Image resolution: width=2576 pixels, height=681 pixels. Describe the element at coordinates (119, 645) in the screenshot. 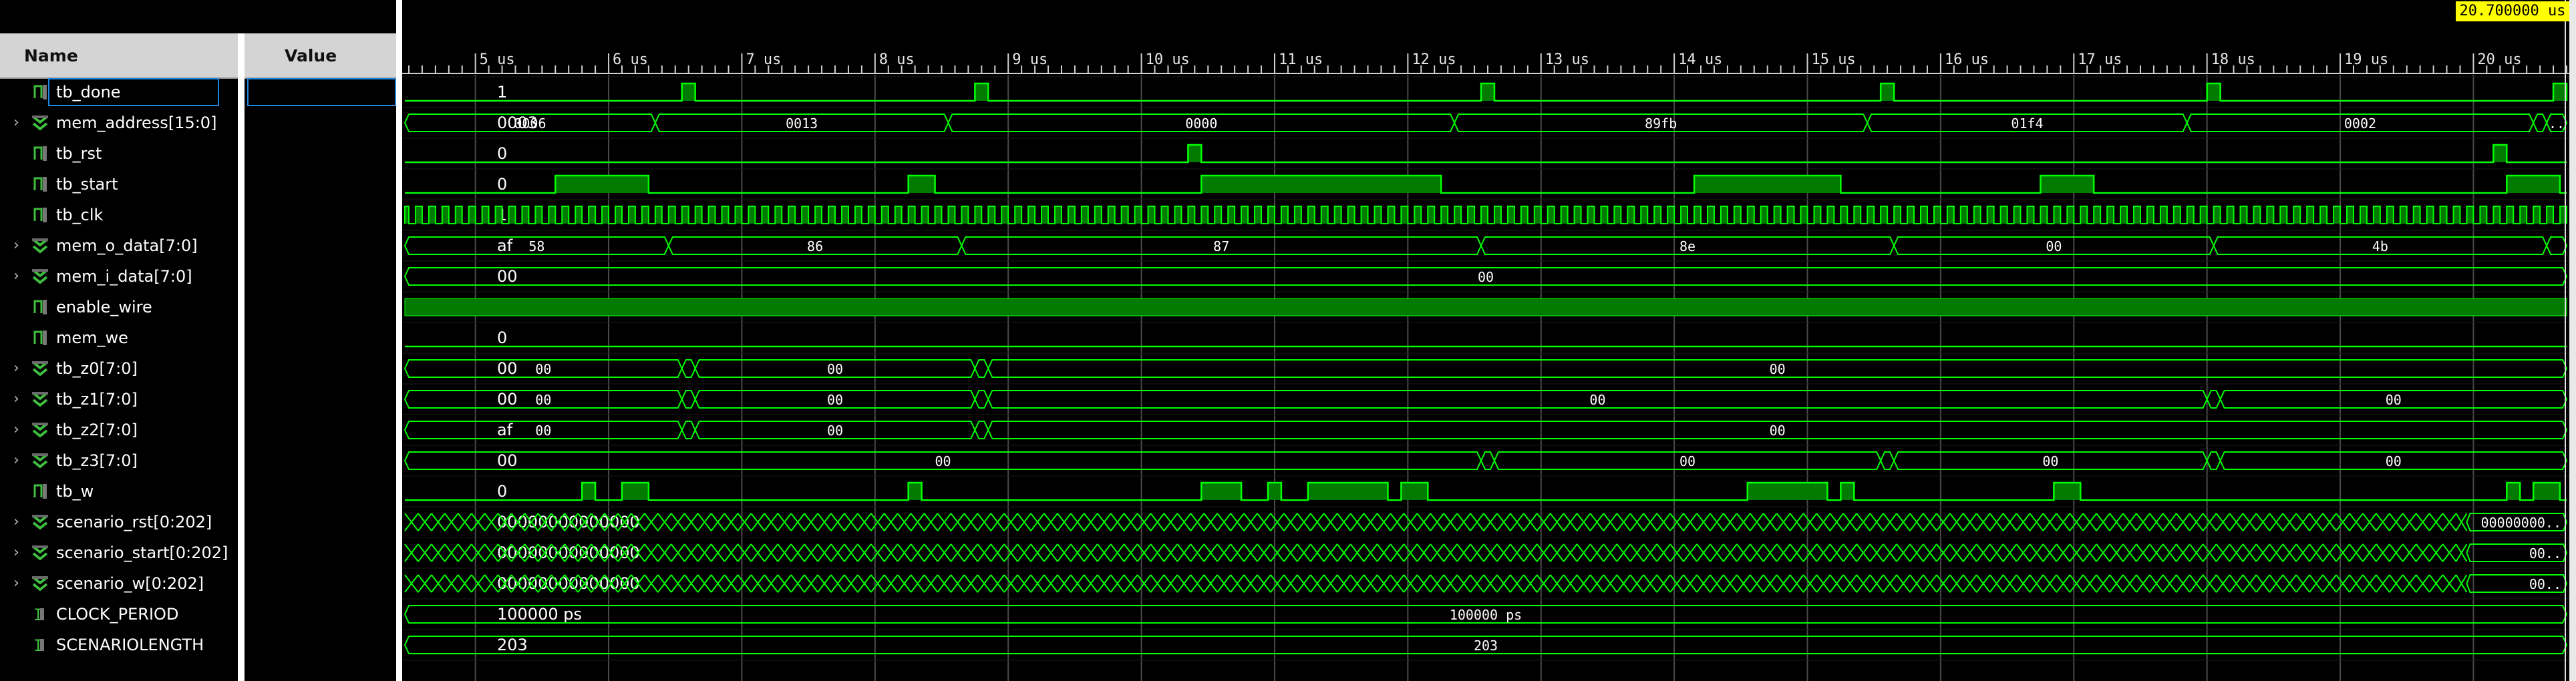

I see `signal-row-scenariolength: I SCENARIOLENGTH` at that location.